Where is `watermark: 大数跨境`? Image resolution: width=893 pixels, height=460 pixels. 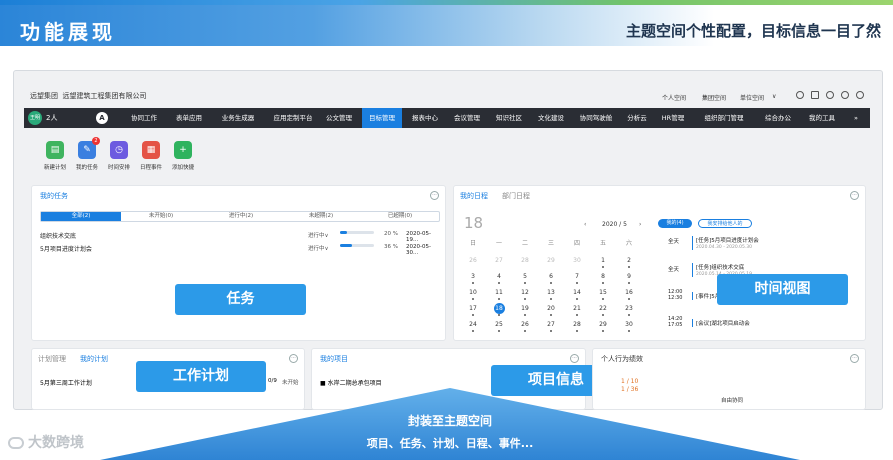 watermark: 大数跨境 is located at coordinates (46, 442).